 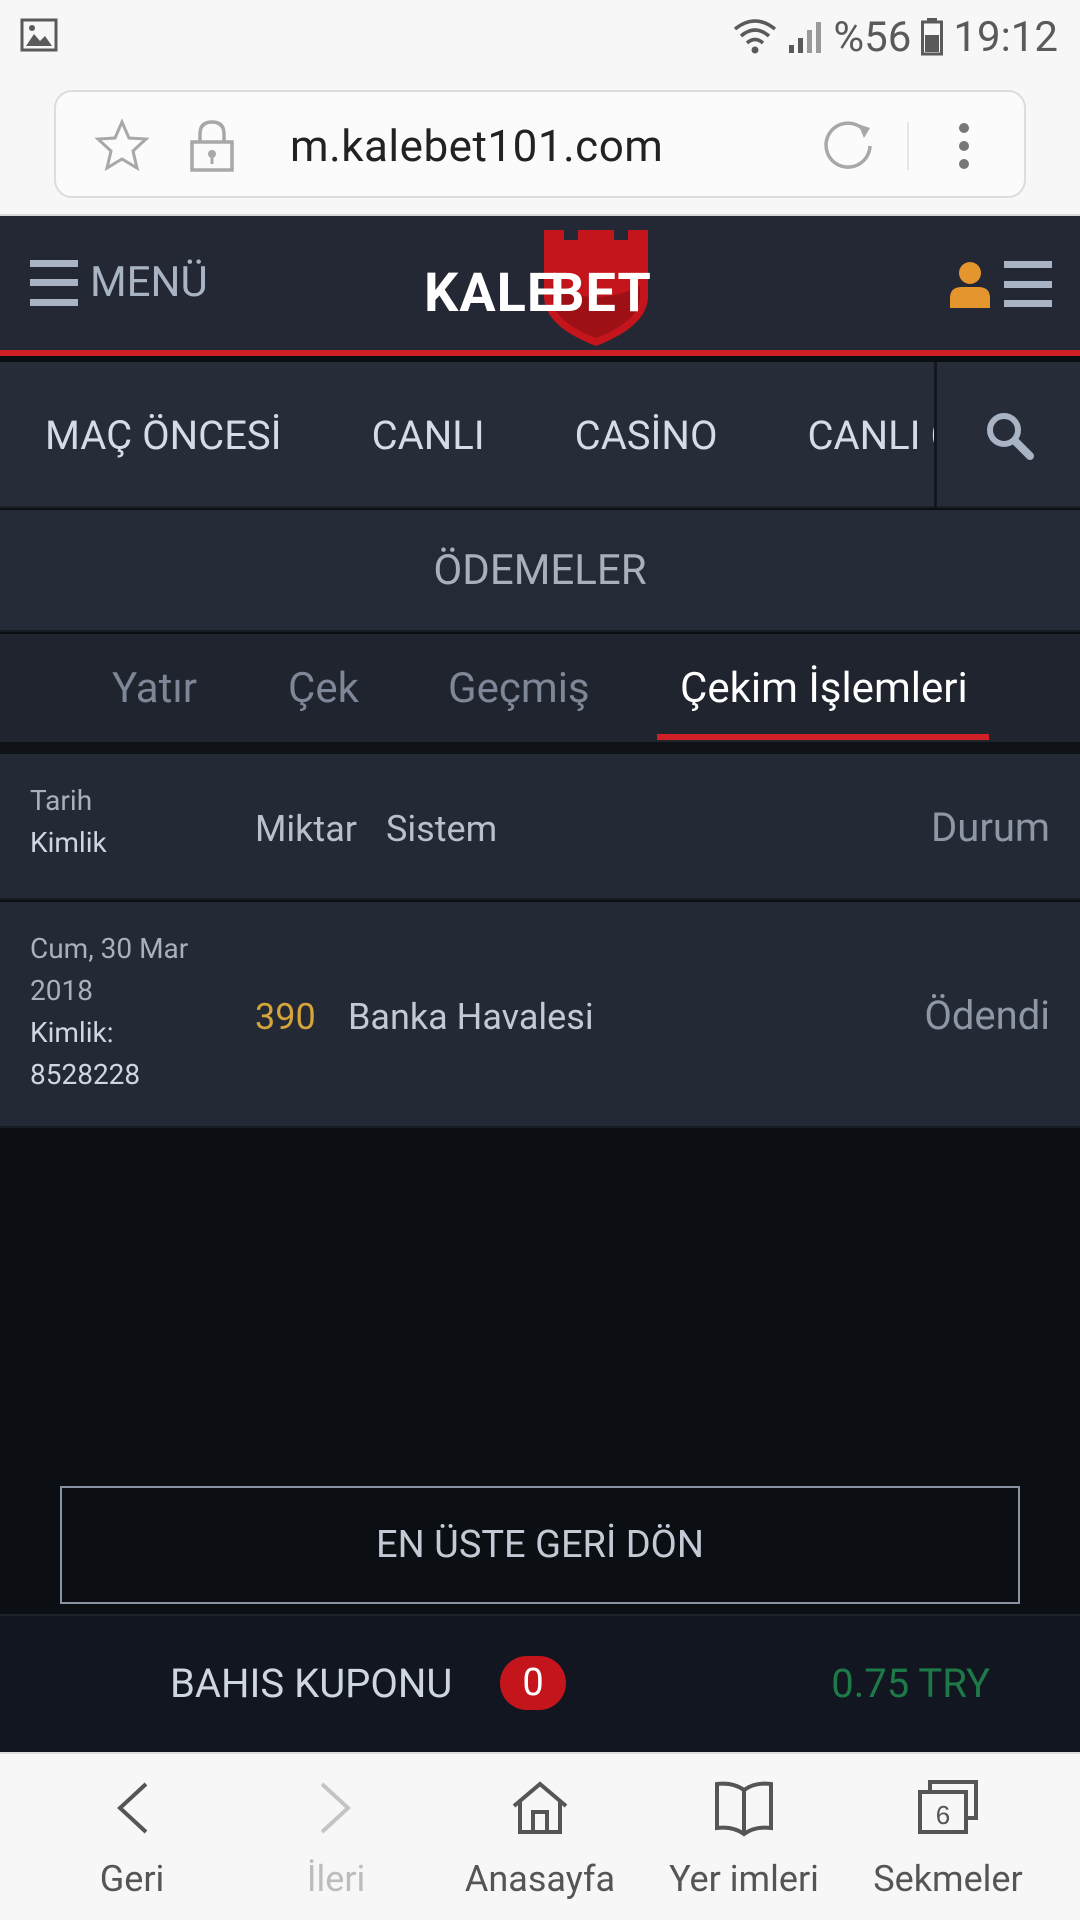 I want to click on sports-nav: MAÇ ÖNCESİ CANLI CASİNO CANLI CASİNO, so click(x=540, y=435).